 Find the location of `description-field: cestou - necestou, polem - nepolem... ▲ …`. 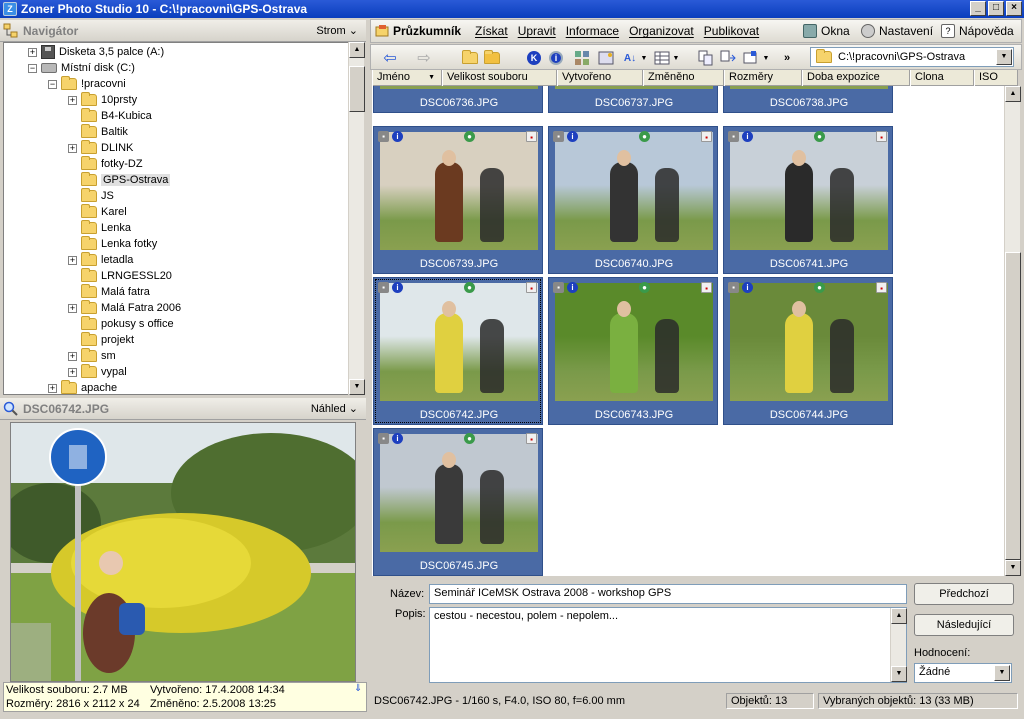

description-field: cestou - necestou, polem - nepolem... ▲ … is located at coordinates (668, 645).